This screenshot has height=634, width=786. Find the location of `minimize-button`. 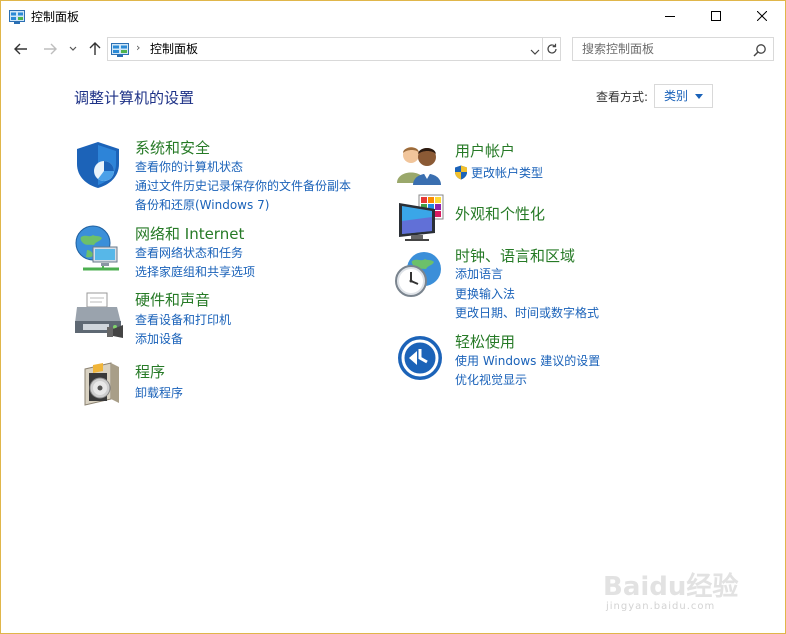

minimize-button is located at coordinates (670, 16).